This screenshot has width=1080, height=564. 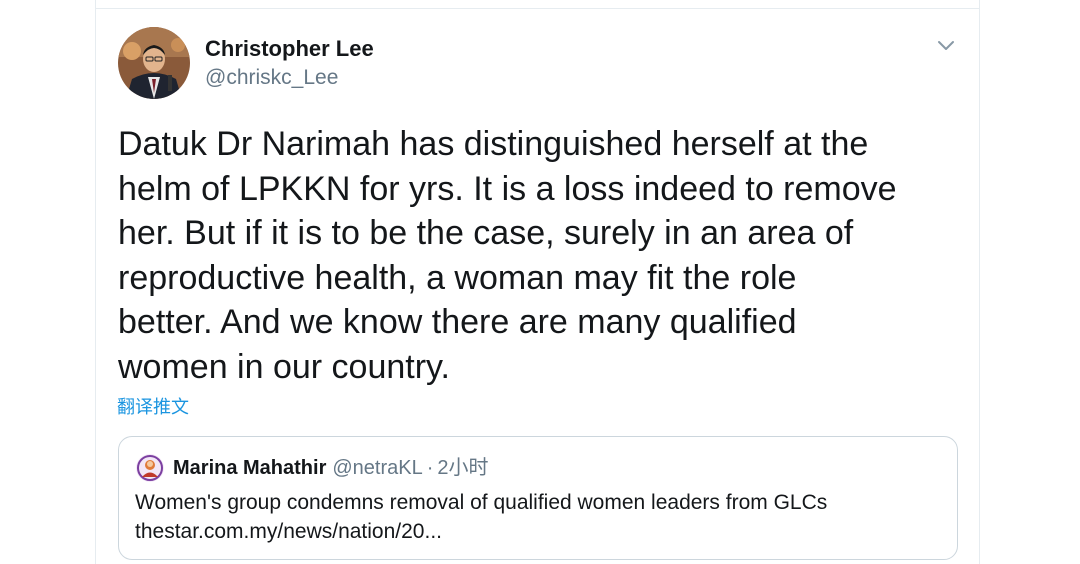 I want to click on quoted-author-handle: @netraKL, so click(x=377, y=468).